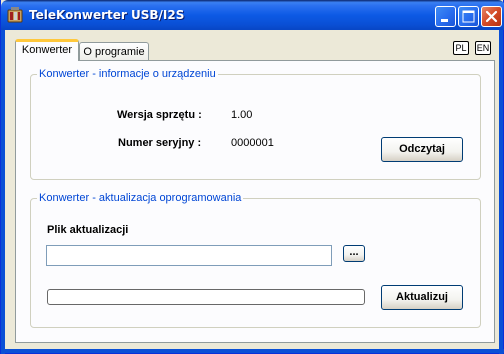  I want to click on window-frame-left, so click(3, 192).